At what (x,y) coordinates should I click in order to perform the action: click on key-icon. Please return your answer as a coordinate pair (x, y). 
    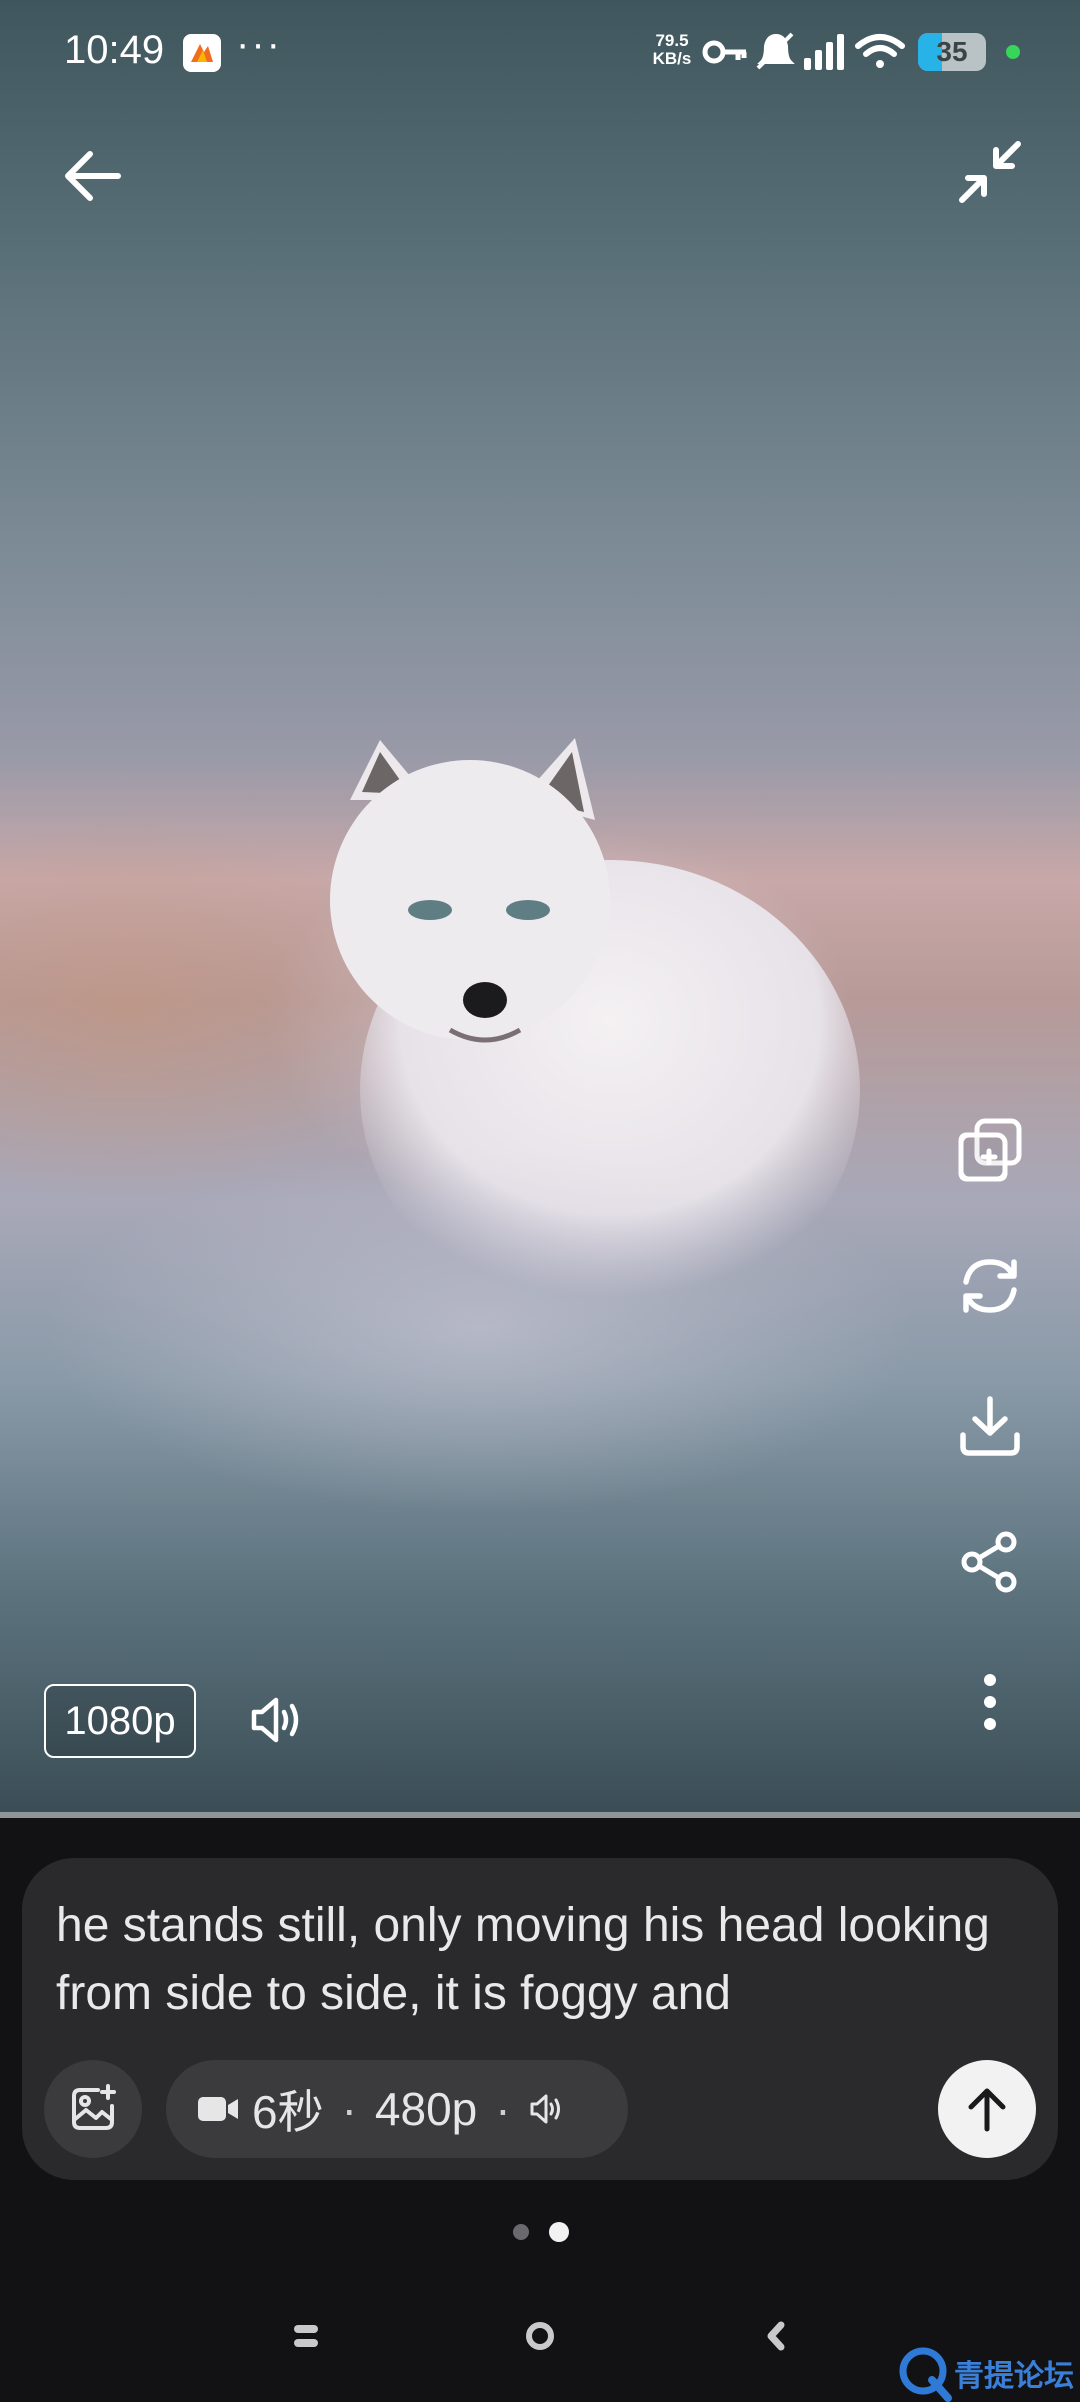
    Looking at the image, I should click on (724, 52).